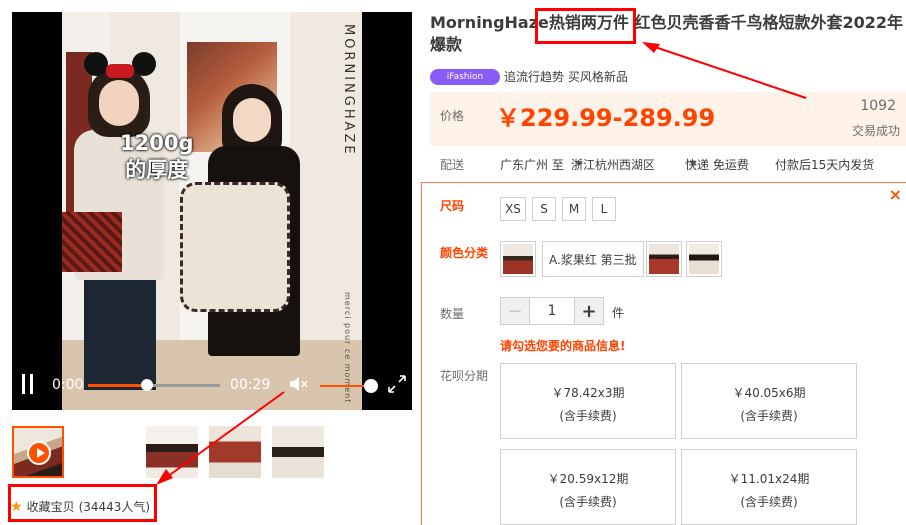 The width and height of the screenshot is (906, 525). What do you see at coordinates (544, 209) in the screenshot?
I see `size-option-s: S` at bounding box center [544, 209].